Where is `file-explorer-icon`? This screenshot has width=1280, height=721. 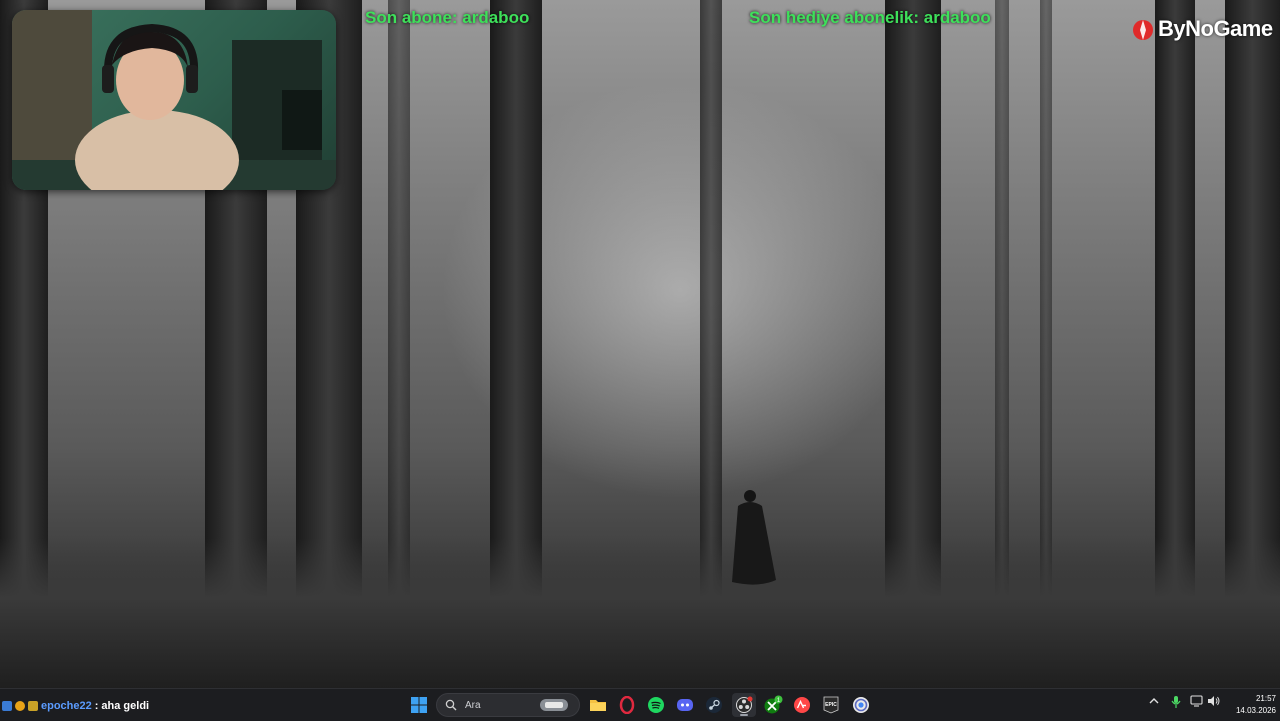
file-explorer-icon is located at coordinates (598, 705).